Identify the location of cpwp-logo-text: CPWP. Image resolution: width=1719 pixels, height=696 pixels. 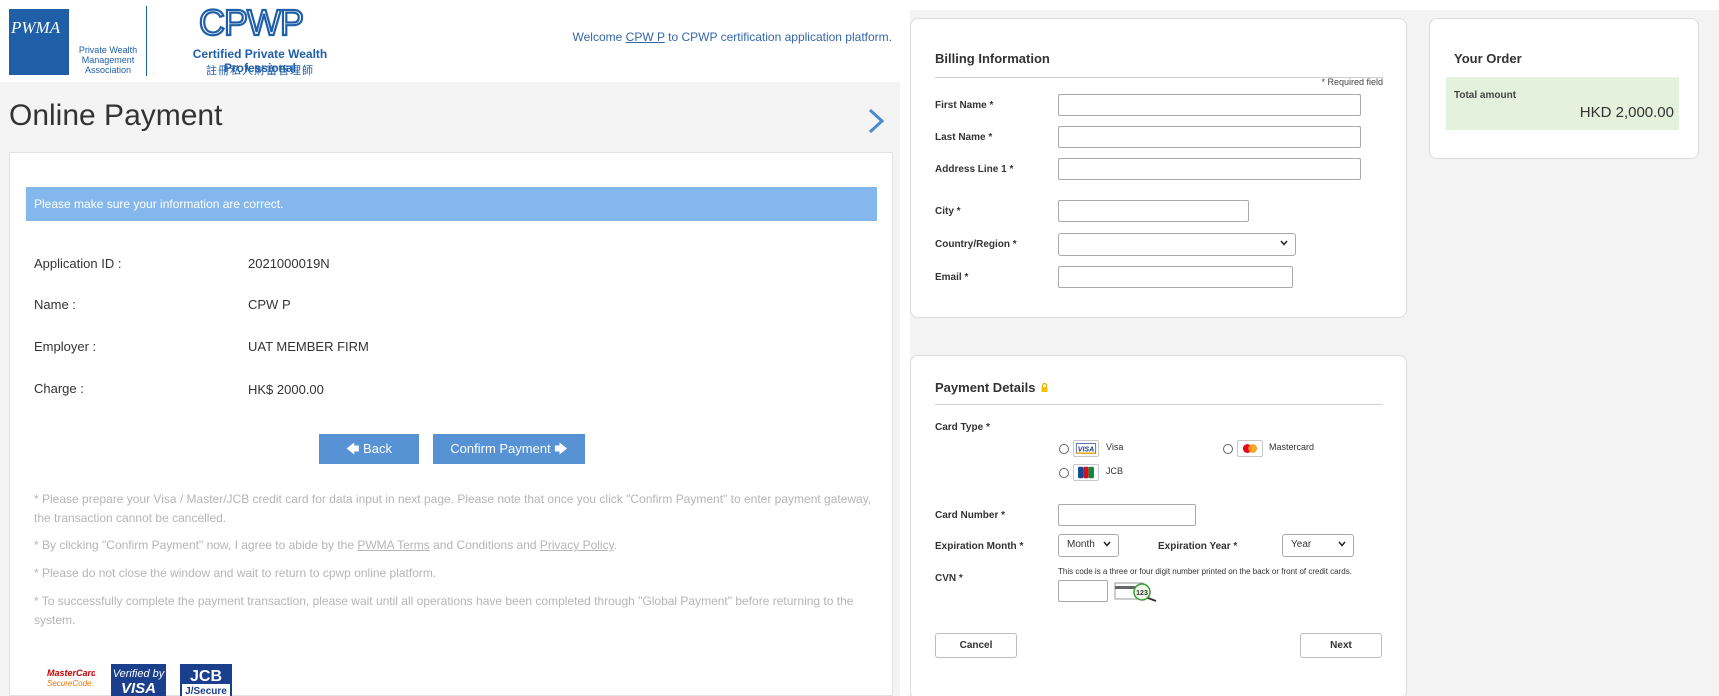
(251, 23).